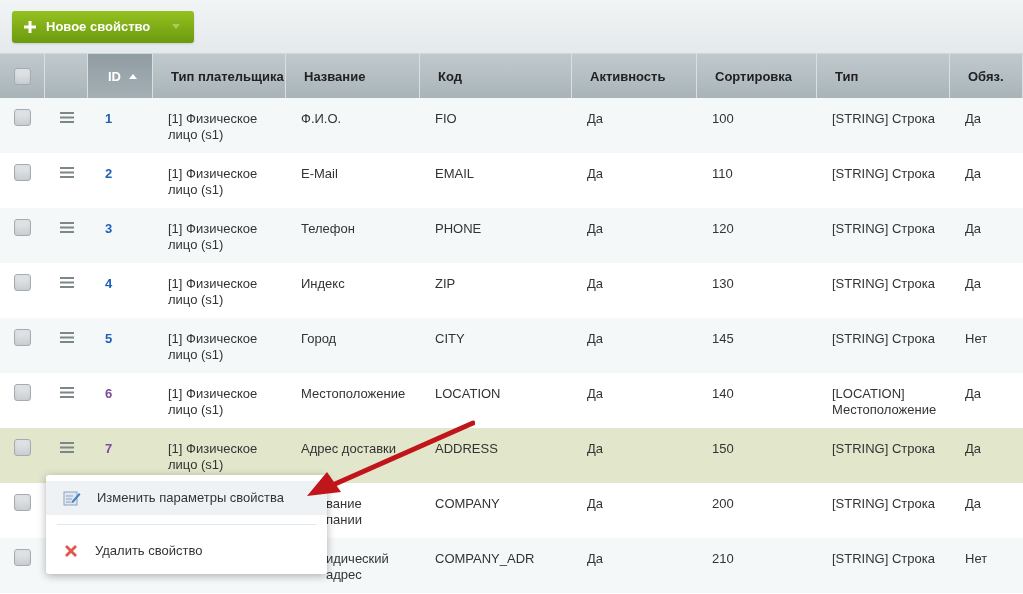  Describe the element at coordinates (344, 512) in the screenshot. I see `table-cell-text: вание пании` at that location.